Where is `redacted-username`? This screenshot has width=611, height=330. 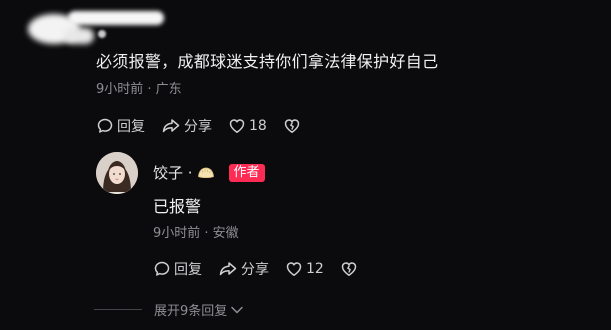
redacted-username is located at coordinates (98, 28).